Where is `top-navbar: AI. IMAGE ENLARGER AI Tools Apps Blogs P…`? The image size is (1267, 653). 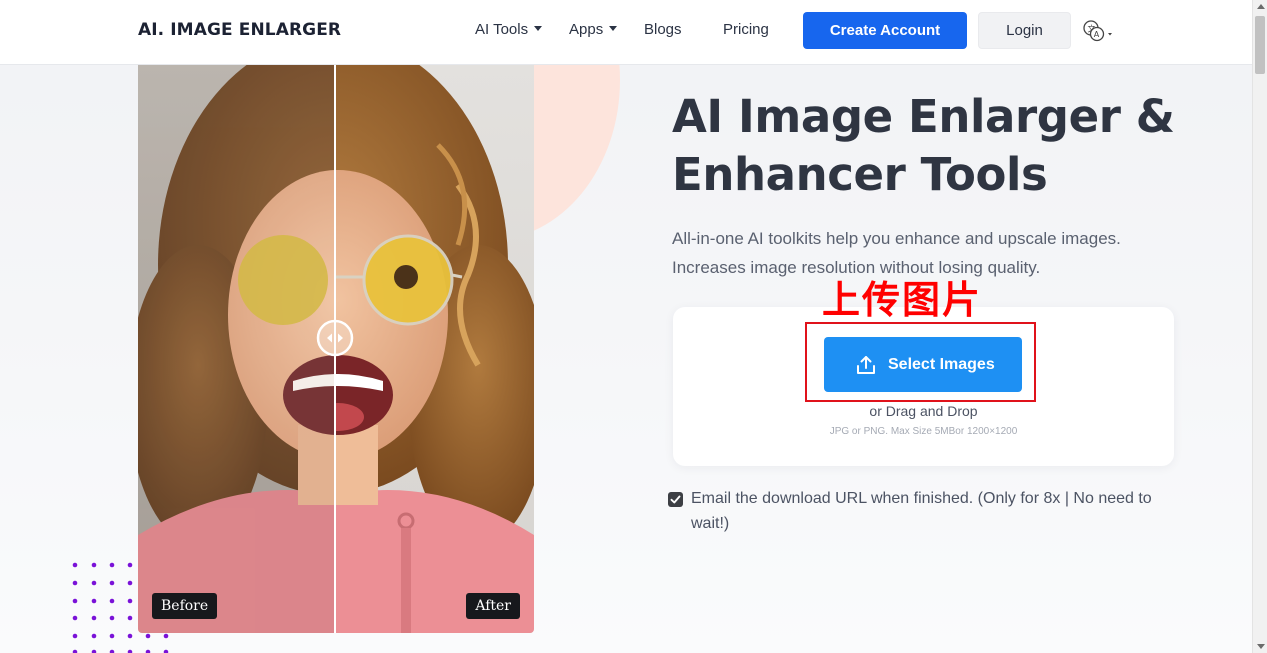
top-navbar: AI. IMAGE ENLARGER AI Tools Apps Blogs P… is located at coordinates (626, 32).